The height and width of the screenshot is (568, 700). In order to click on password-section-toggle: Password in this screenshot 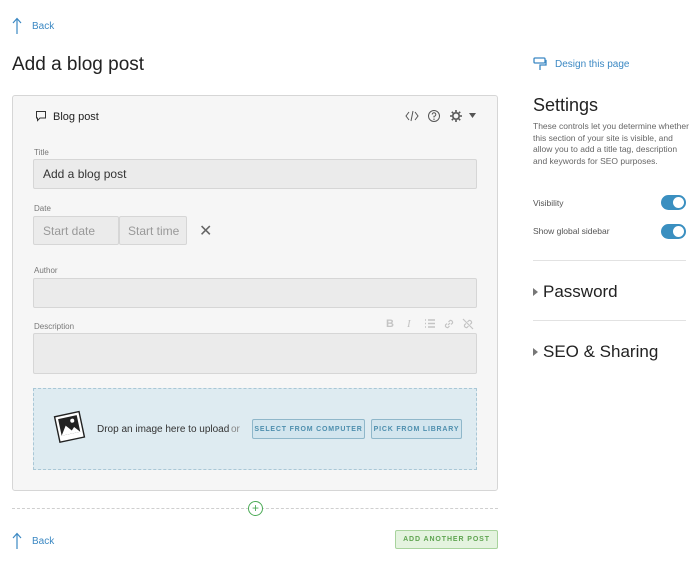, I will do `click(575, 292)`.